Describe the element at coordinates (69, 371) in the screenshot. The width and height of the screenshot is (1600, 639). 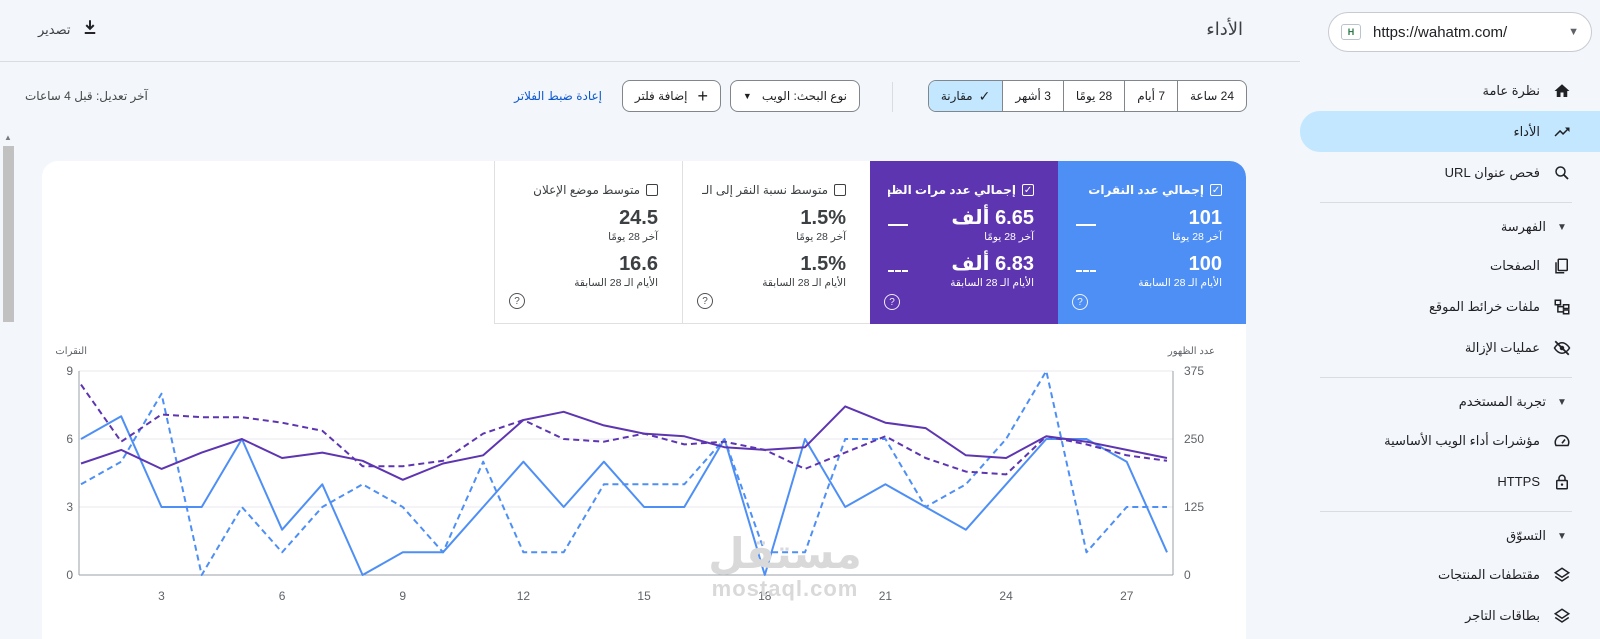
I see `left-axis-tick-label: 9` at that location.